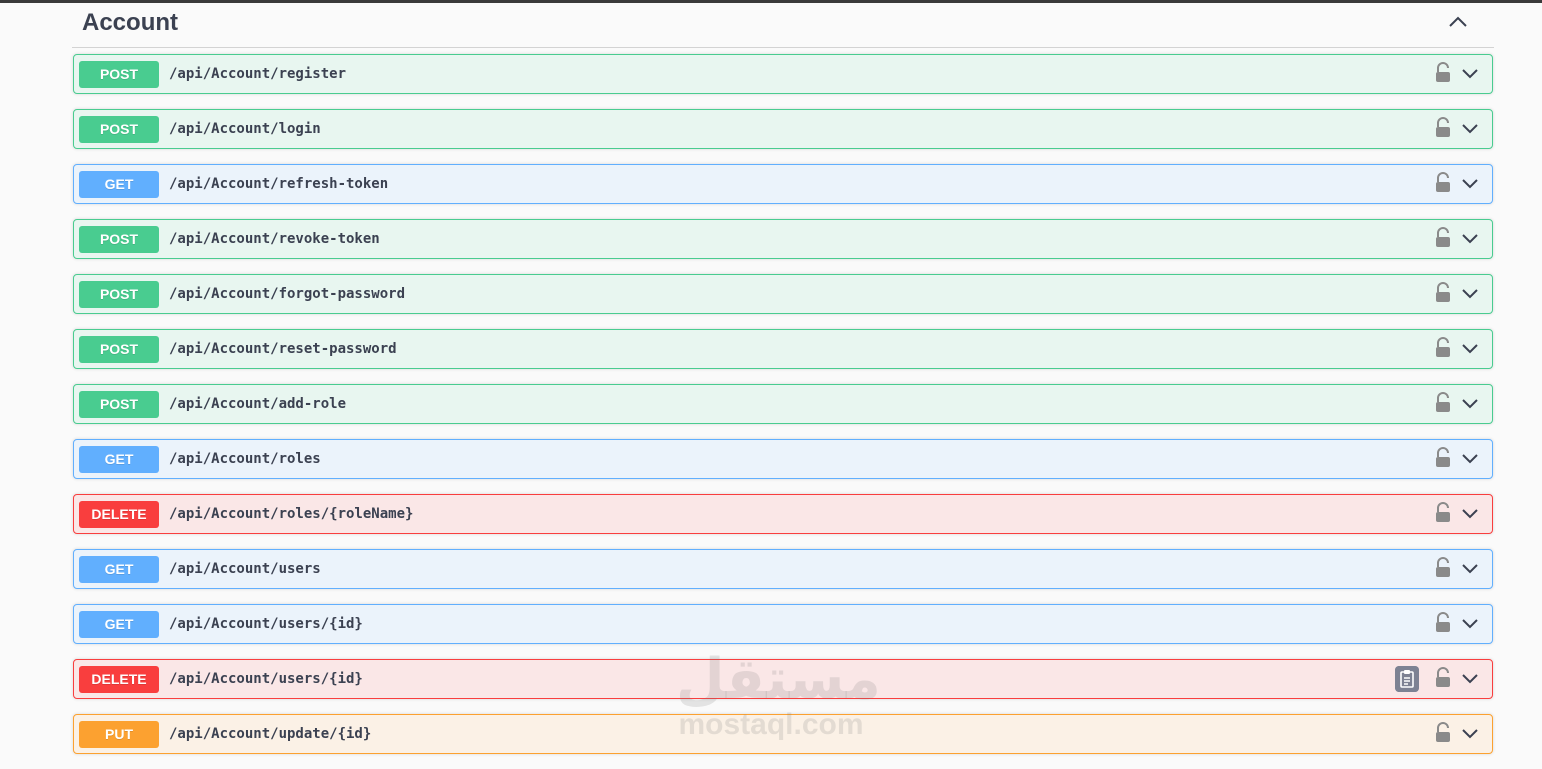  What do you see at coordinates (783, 459) in the screenshot?
I see `operation-row: GET /api/Account/roles` at bounding box center [783, 459].